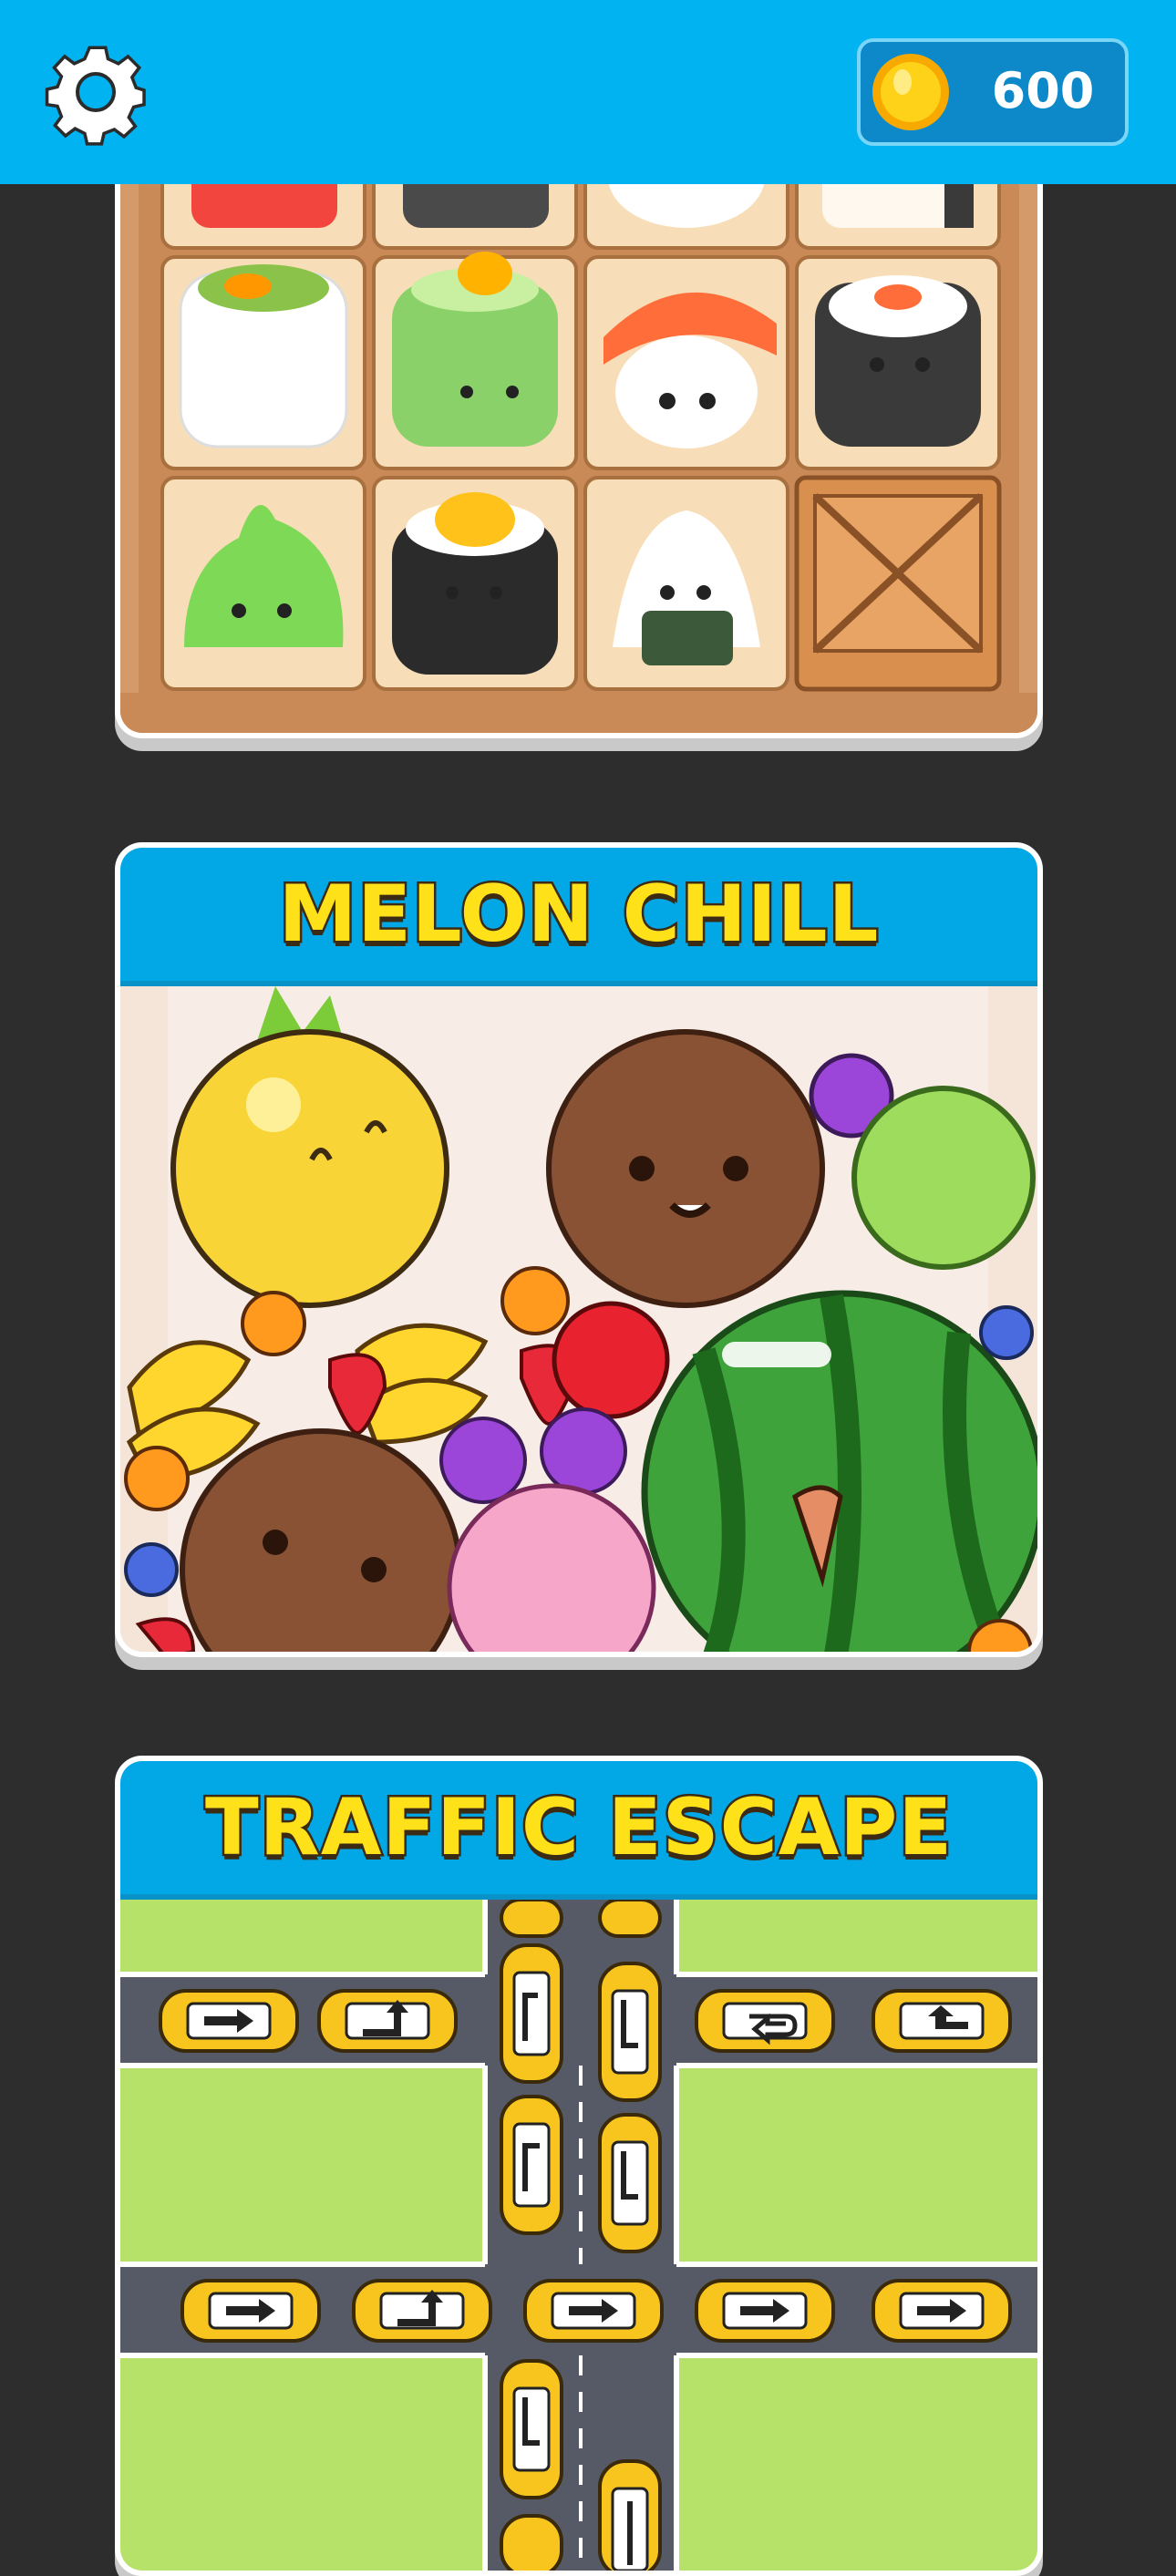 This screenshot has height=2576, width=1176. Describe the element at coordinates (685, 1168) in the screenshot. I see `coconut-top` at that location.